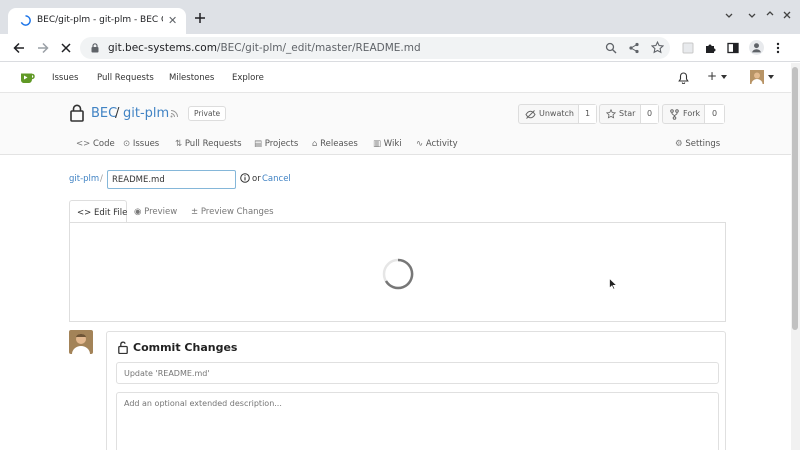 This screenshot has width=800, height=450. Describe the element at coordinates (729, 15) in the screenshot. I see `tab-search-icon` at that location.